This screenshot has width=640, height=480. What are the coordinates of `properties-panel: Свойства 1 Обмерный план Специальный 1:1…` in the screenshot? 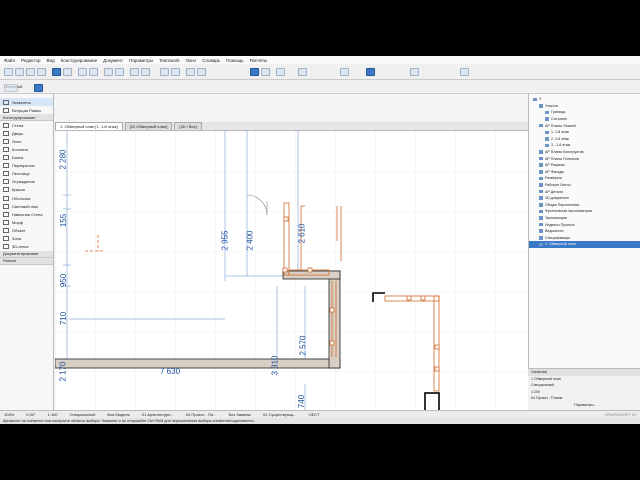 It's located at (584, 389).